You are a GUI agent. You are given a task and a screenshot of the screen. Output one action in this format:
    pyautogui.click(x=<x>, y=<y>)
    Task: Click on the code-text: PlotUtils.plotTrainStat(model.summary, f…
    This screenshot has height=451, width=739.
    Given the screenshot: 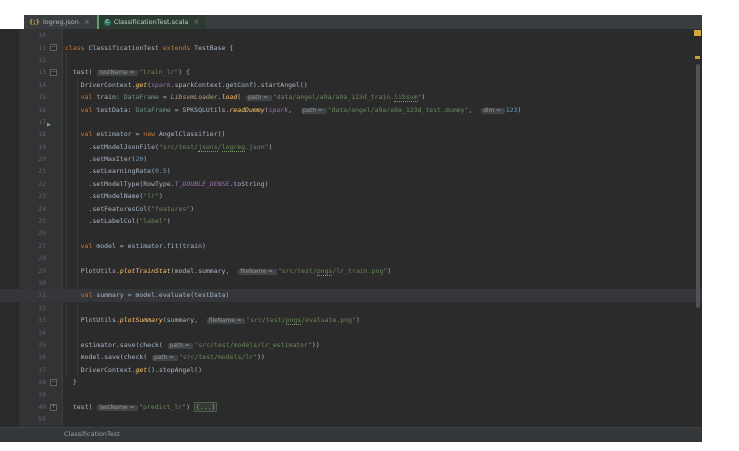 What is the action you would take?
    pyautogui.click(x=382, y=271)
    